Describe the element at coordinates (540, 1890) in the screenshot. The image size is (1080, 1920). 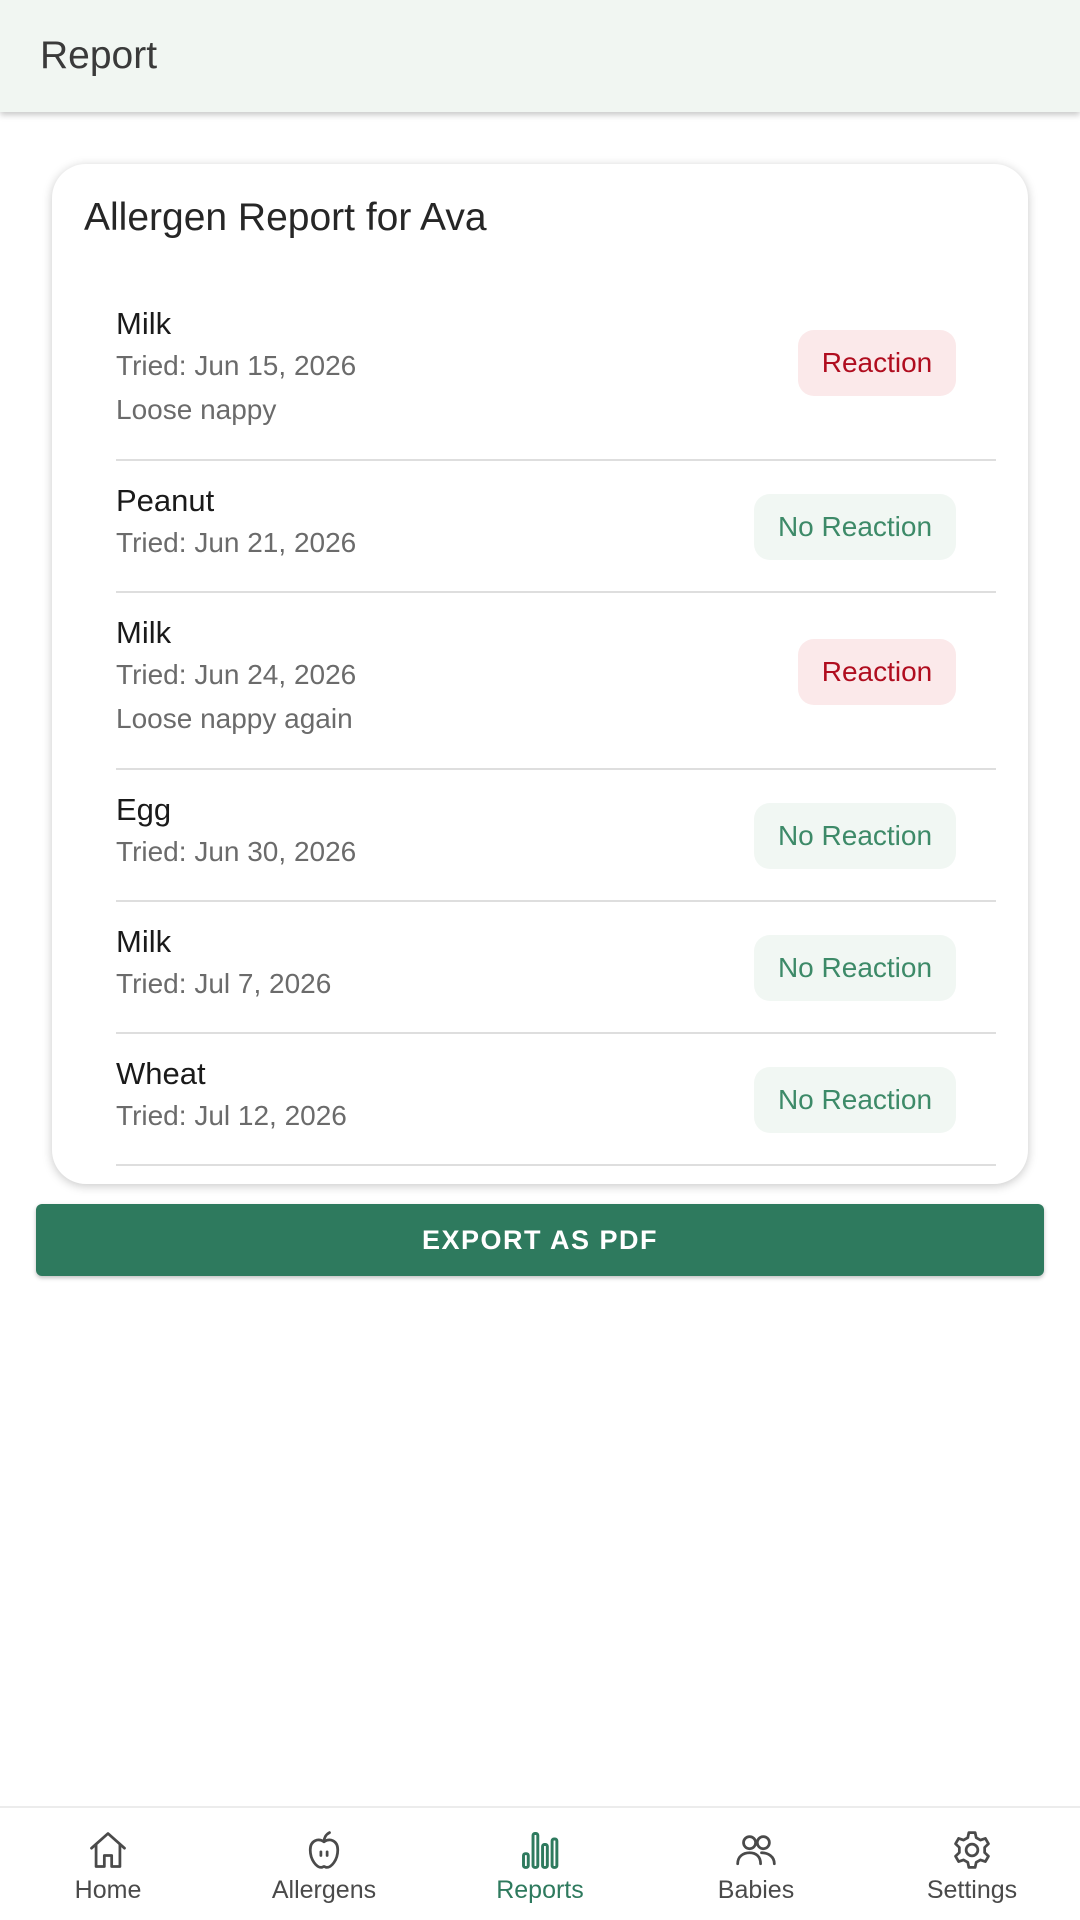
I see `nav-label: Reports` at that location.